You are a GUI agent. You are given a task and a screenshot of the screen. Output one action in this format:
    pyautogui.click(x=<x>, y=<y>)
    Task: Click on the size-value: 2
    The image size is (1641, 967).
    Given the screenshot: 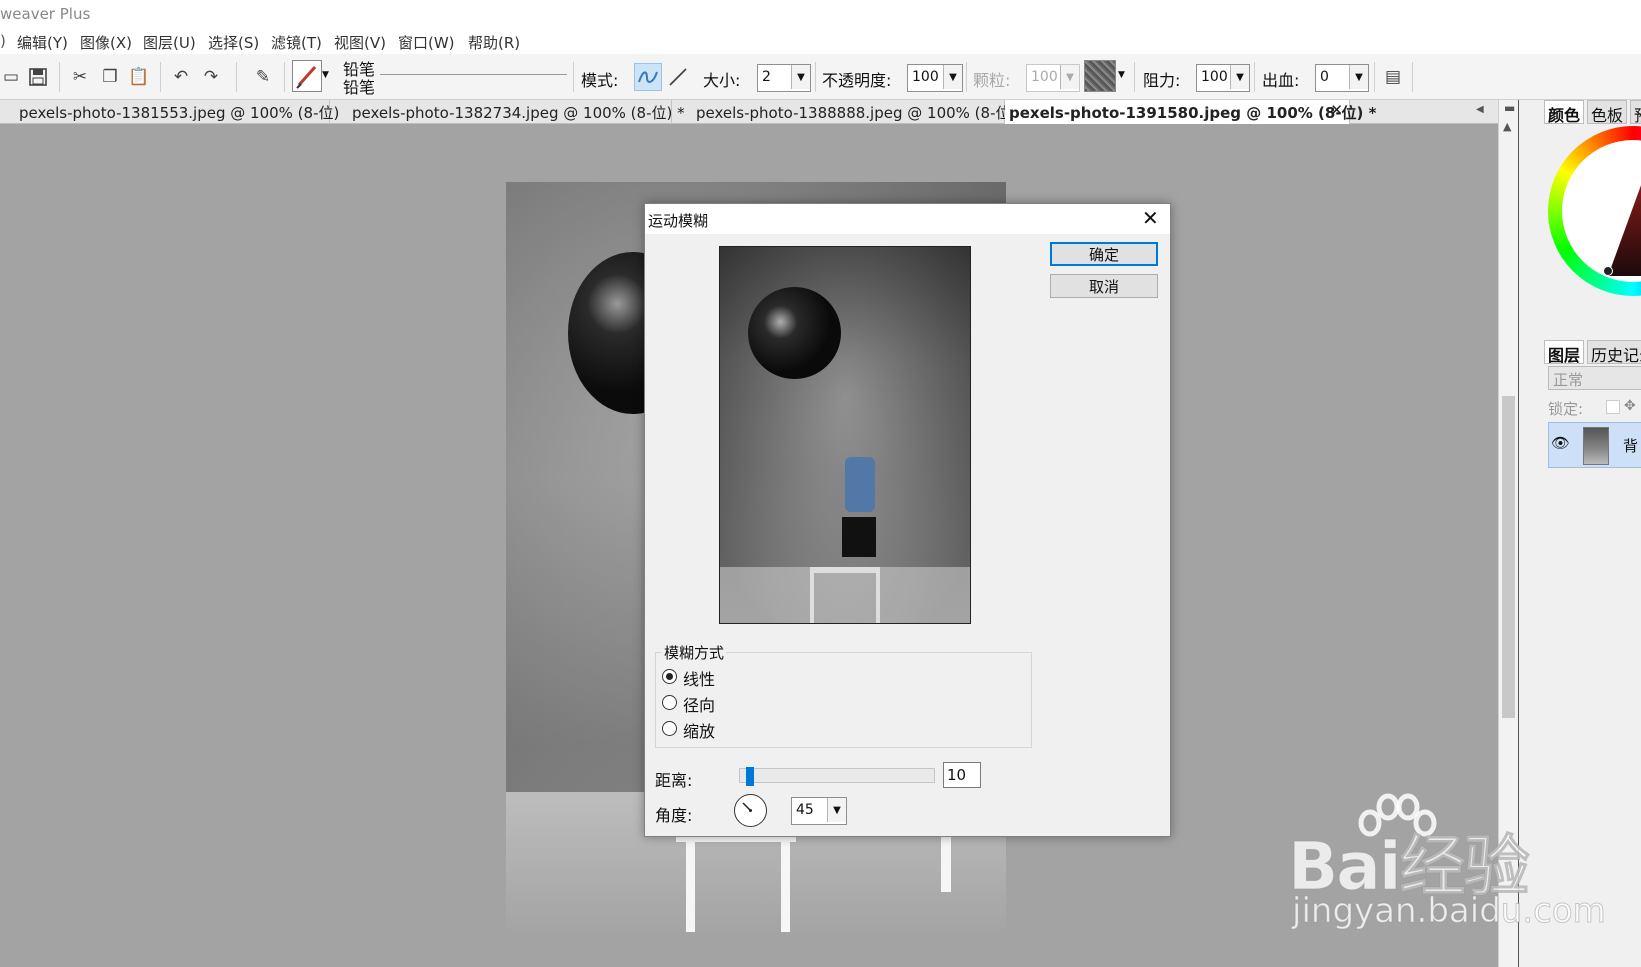 What is the action you would take?
    pyautogui.click(x=766, y=77)
    